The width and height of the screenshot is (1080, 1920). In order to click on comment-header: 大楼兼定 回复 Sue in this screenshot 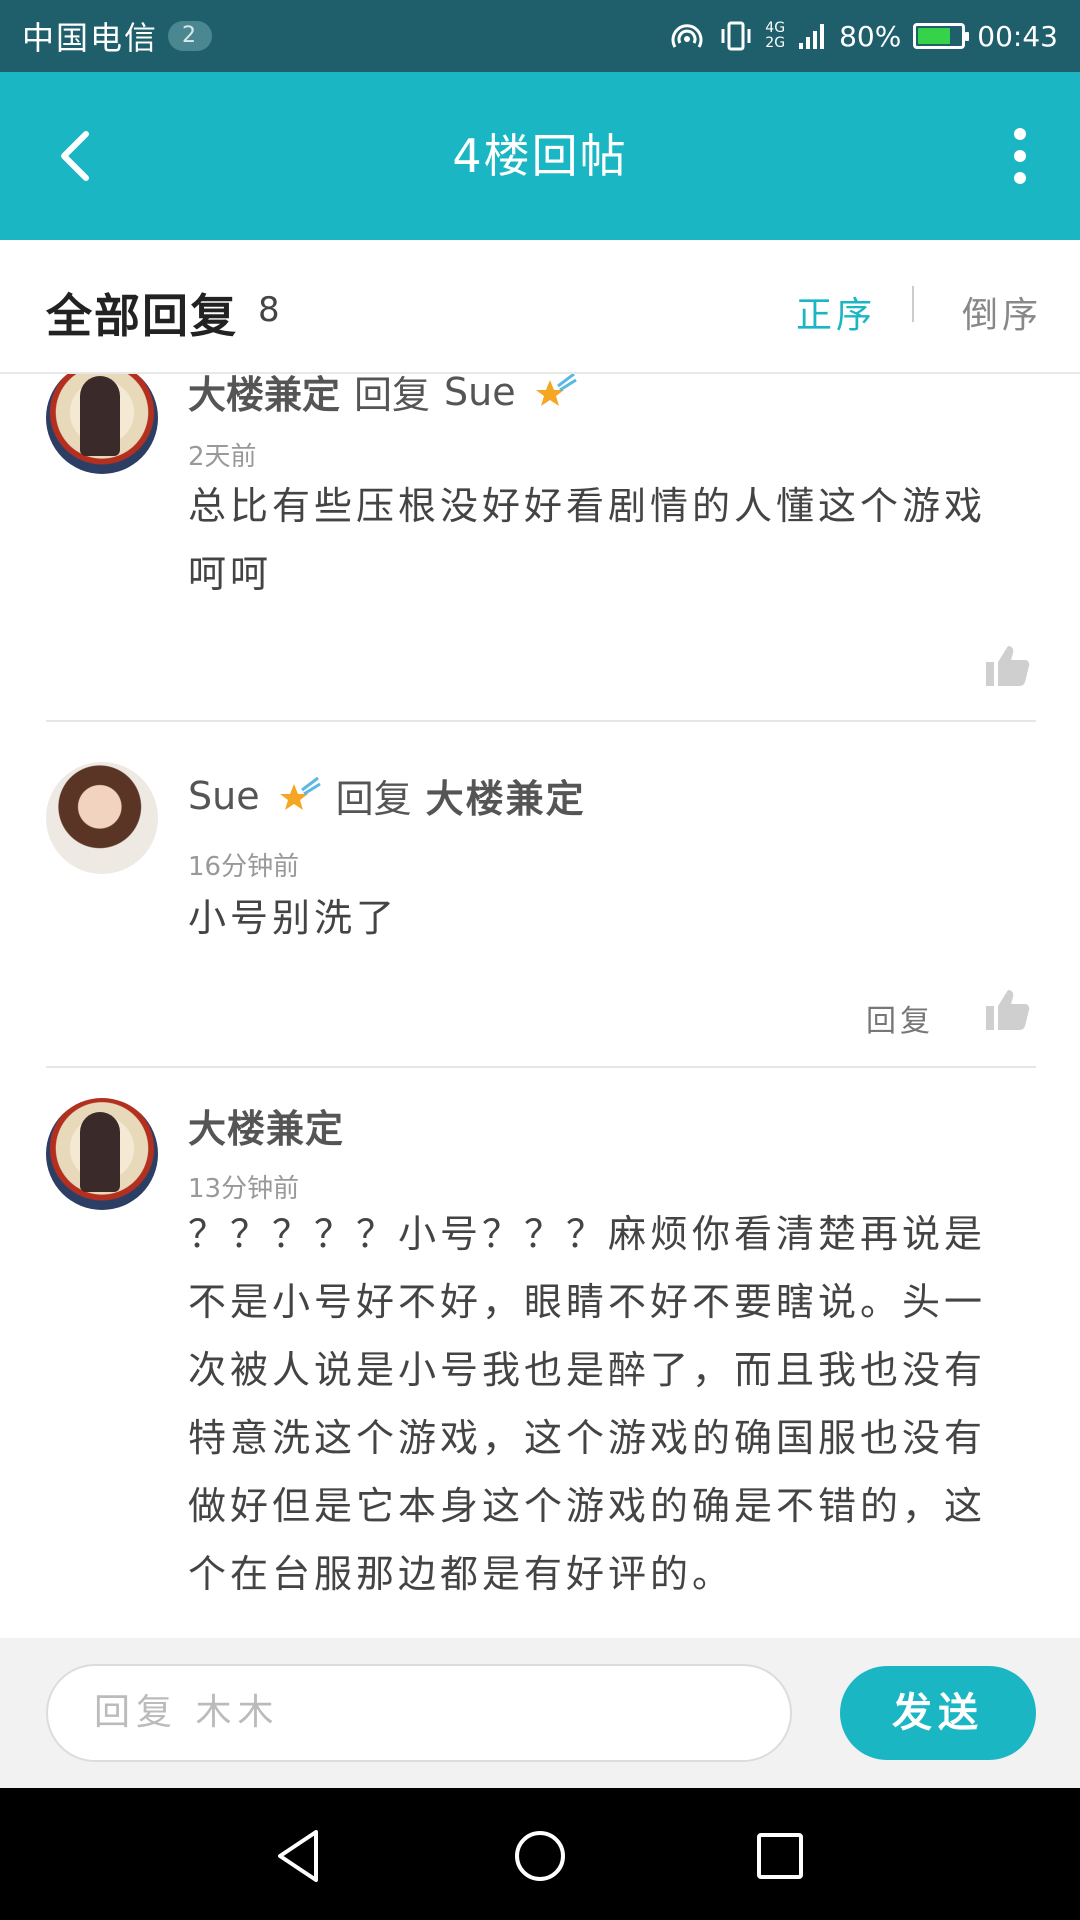, I will do `click(383, 396)`.